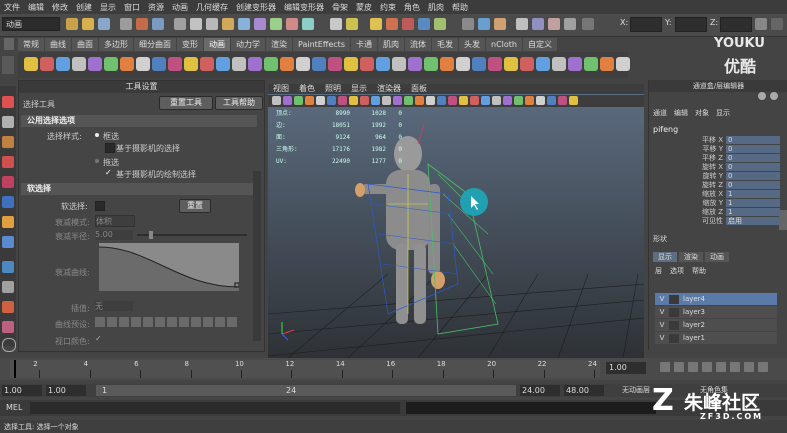  What do you see at coordinates (156, 7) in the screenshot?
I see `menu-item: 资源` at bounding box center [156, 7].